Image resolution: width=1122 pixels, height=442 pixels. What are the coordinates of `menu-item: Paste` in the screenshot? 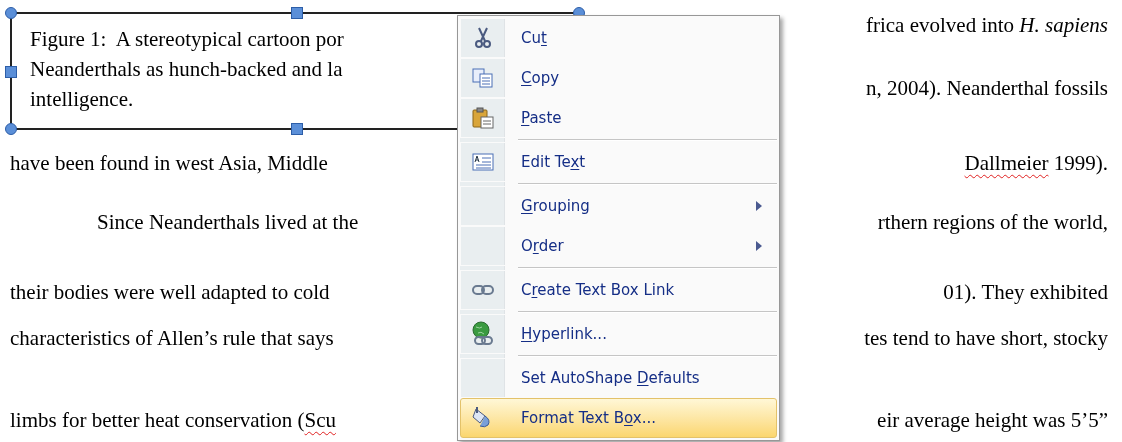 It's located at (618, 118).